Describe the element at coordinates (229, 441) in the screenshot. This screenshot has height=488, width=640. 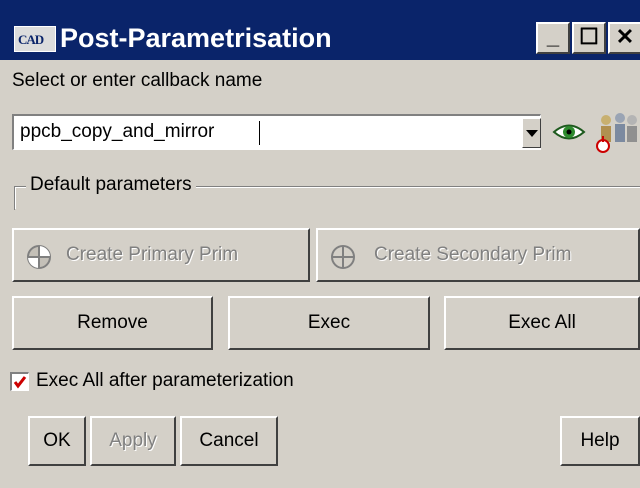
I see `cancel-button: Cancel` at that location.